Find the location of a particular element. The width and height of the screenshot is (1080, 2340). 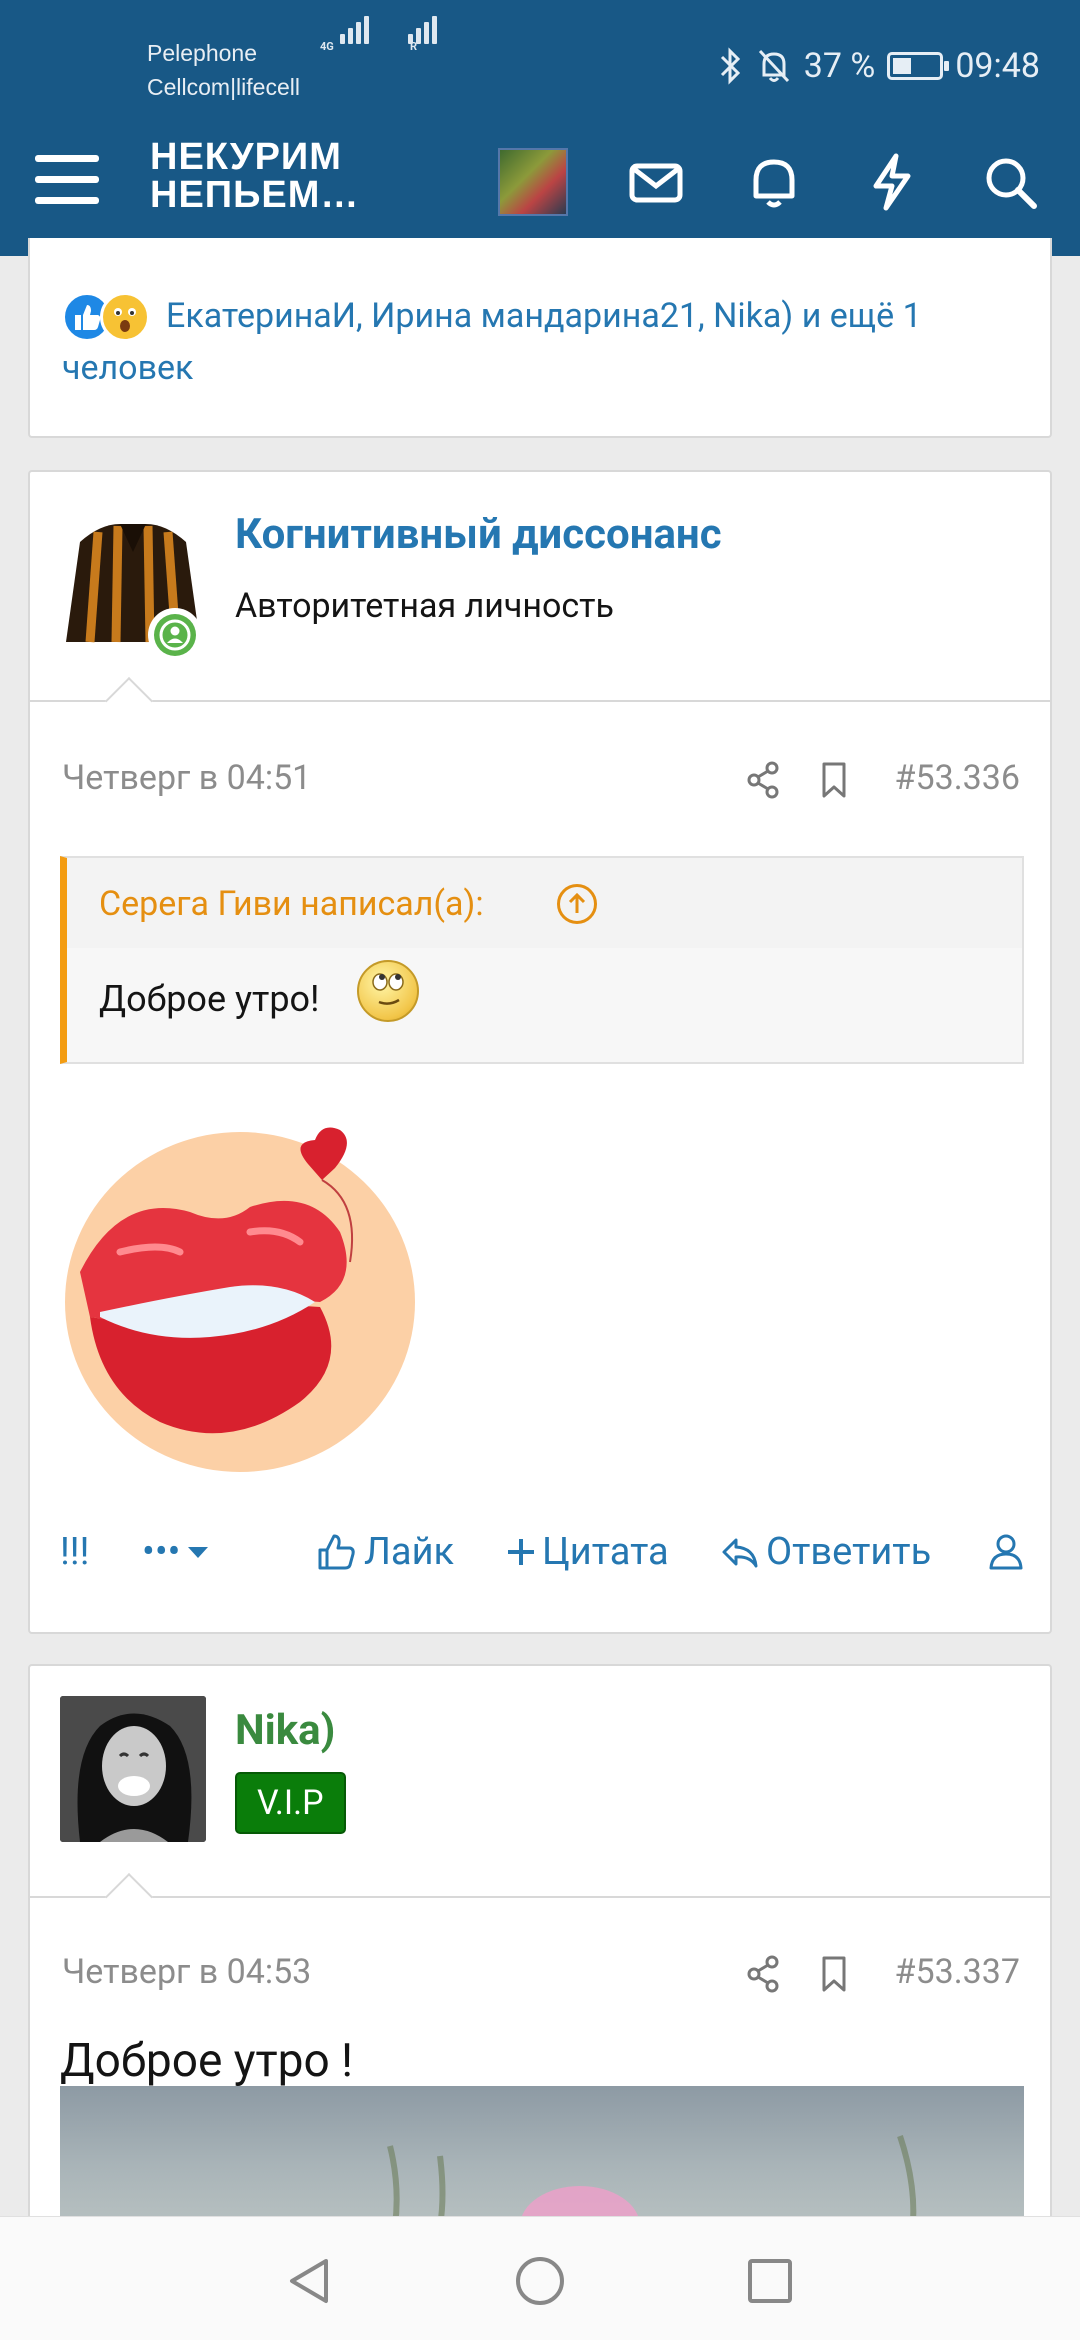

exclaim-label: !!! is located at coordinates (75, 1552).